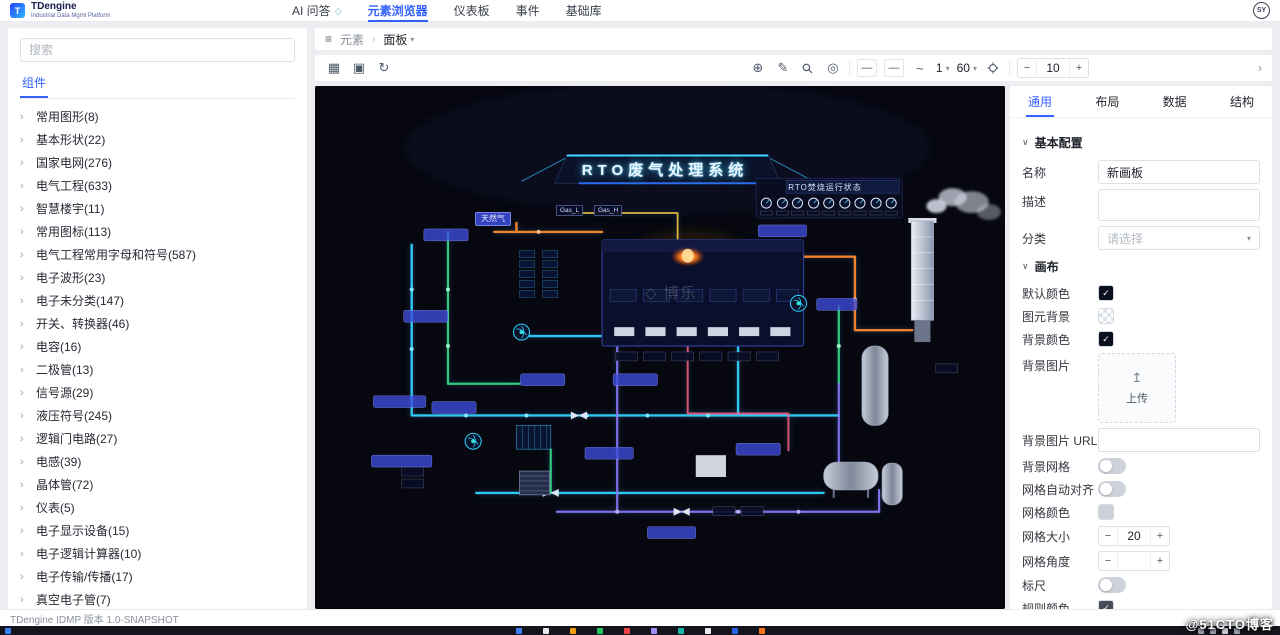 Image resolution: width=1280 pixels, height=635 pixels. Describe the element at coordinates (157, 346) in the screenshot. I see `sidebar-category-item: › 电容(16)` at that location.